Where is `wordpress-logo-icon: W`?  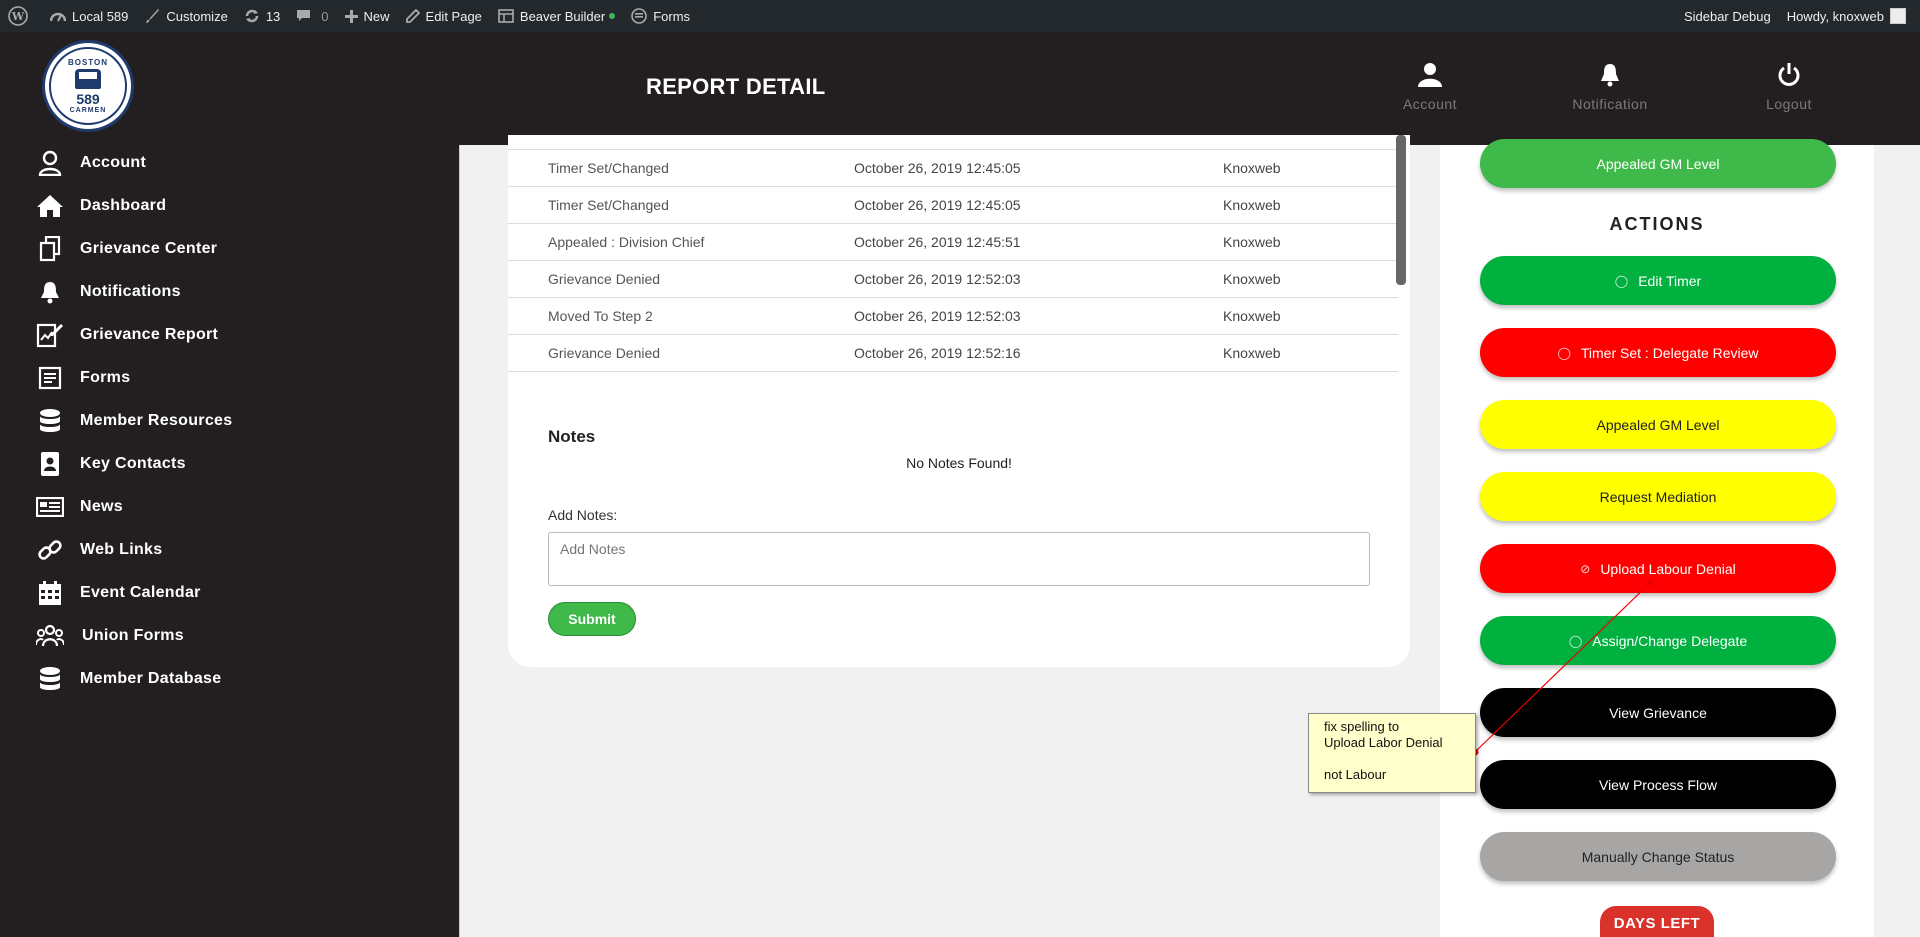 wordpress-logo-icon: W is located at coordinates (21, 16).